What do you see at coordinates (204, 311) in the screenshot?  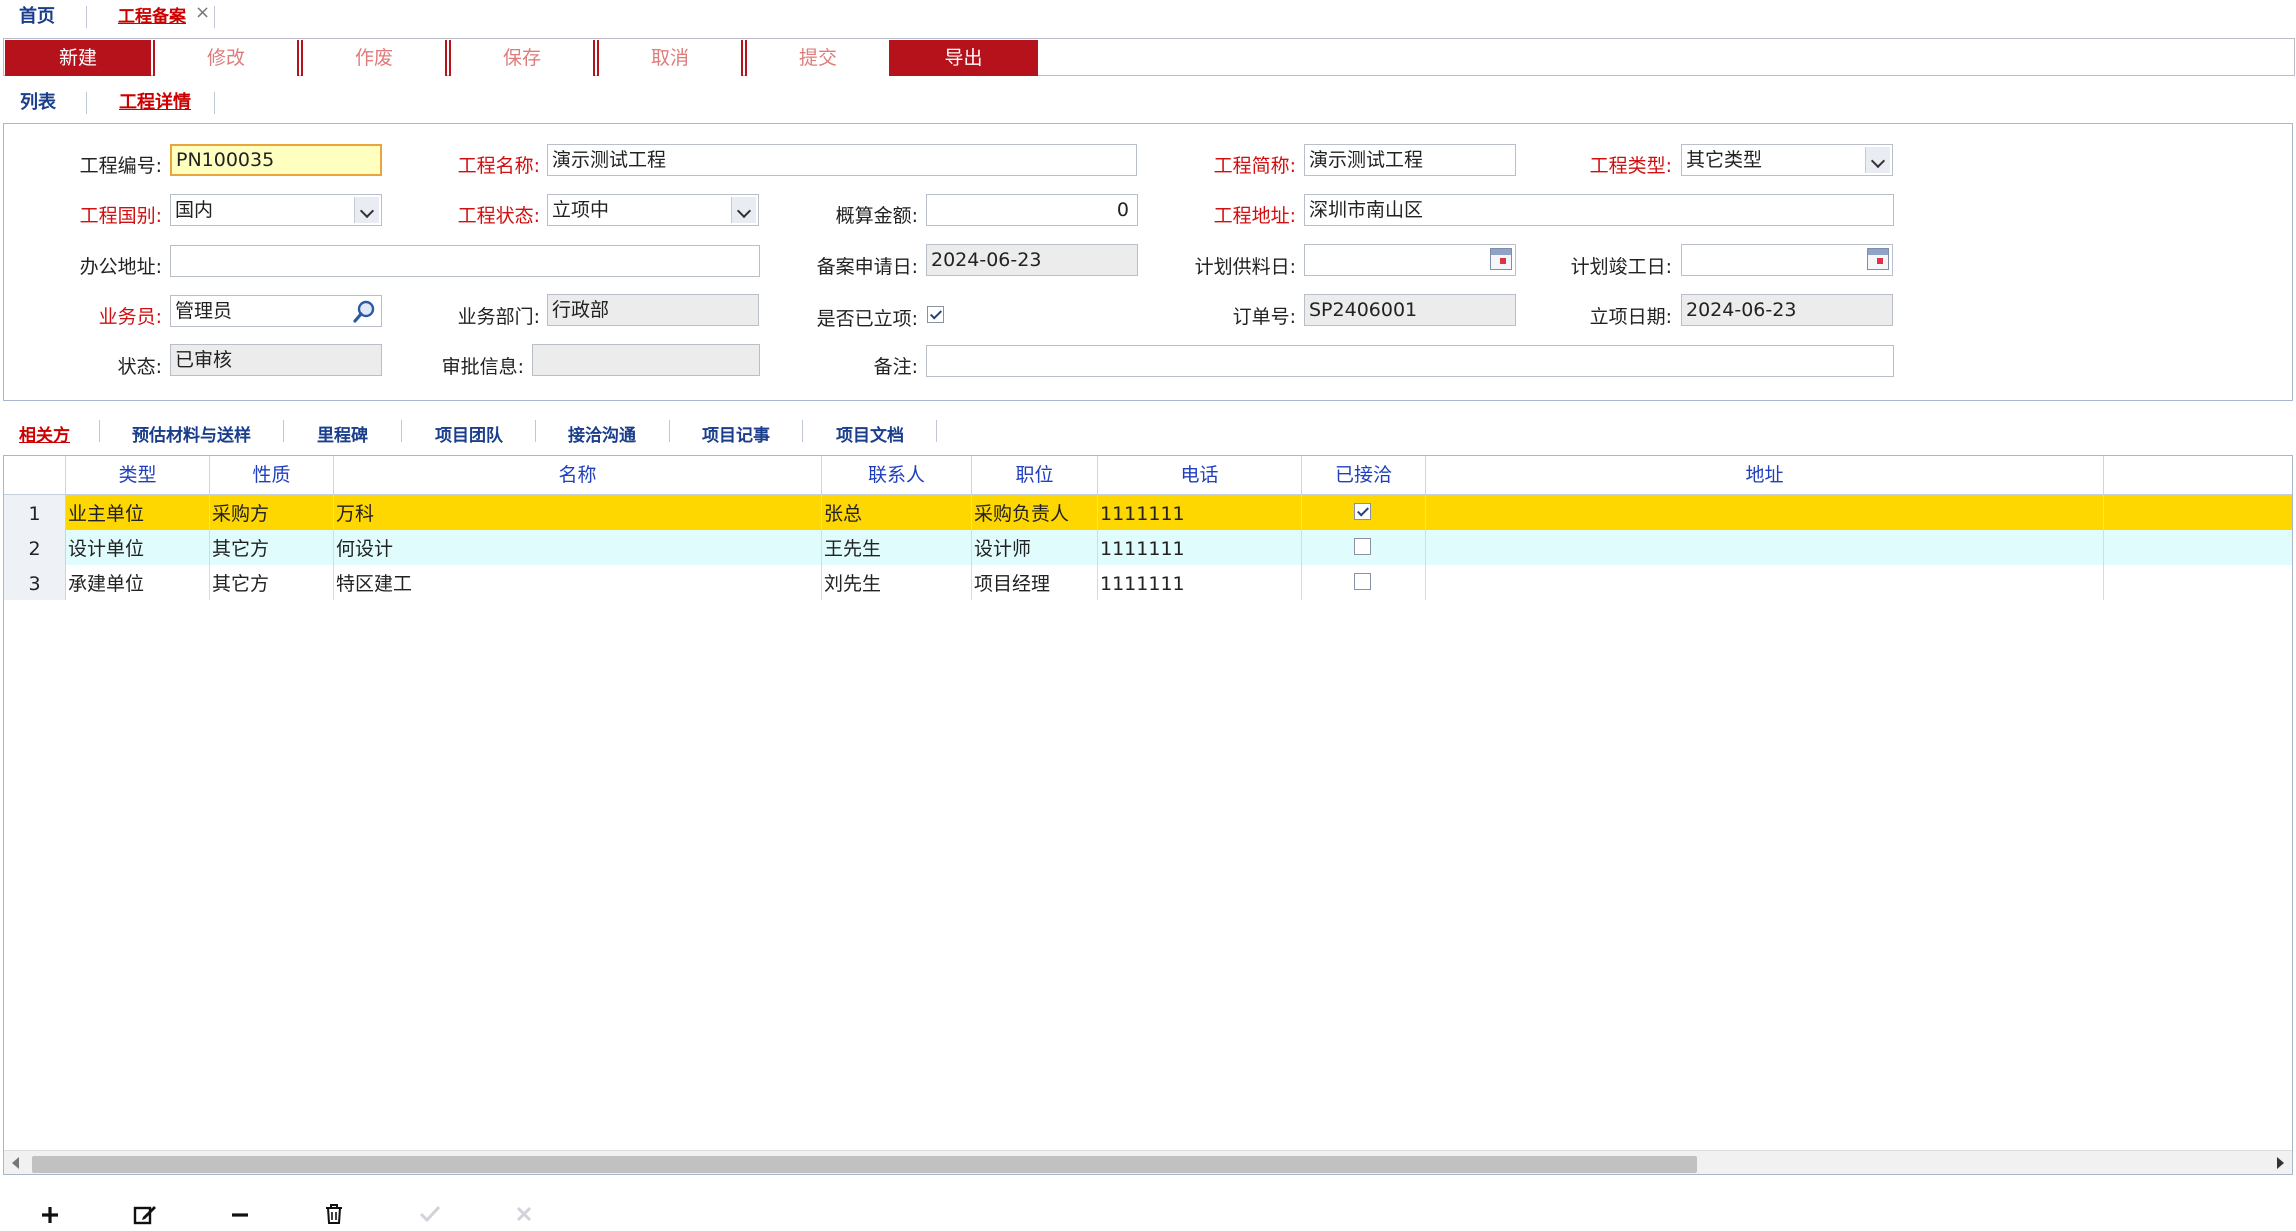 I see `salesman-value: 管理员` at bounding box center [204, 311].